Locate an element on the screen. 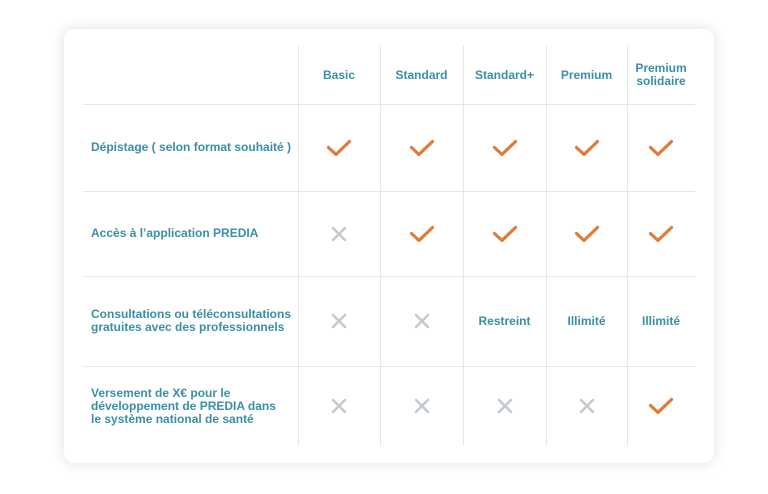 The width and height of the screenshot is (768, 494). column-header-premium: Premium is located at coordinates (586, 75).